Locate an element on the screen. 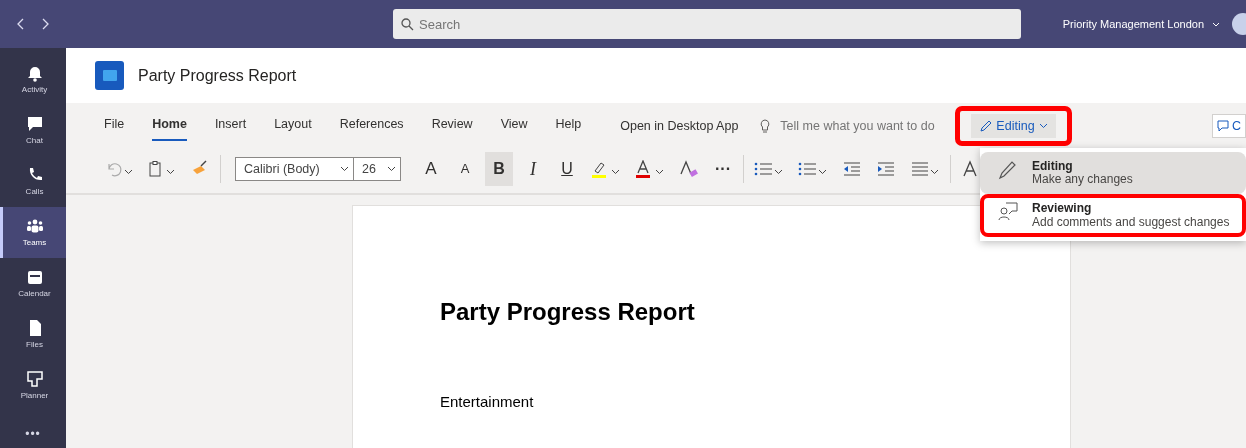  highlight-icon is located at coordinates (606, 169).